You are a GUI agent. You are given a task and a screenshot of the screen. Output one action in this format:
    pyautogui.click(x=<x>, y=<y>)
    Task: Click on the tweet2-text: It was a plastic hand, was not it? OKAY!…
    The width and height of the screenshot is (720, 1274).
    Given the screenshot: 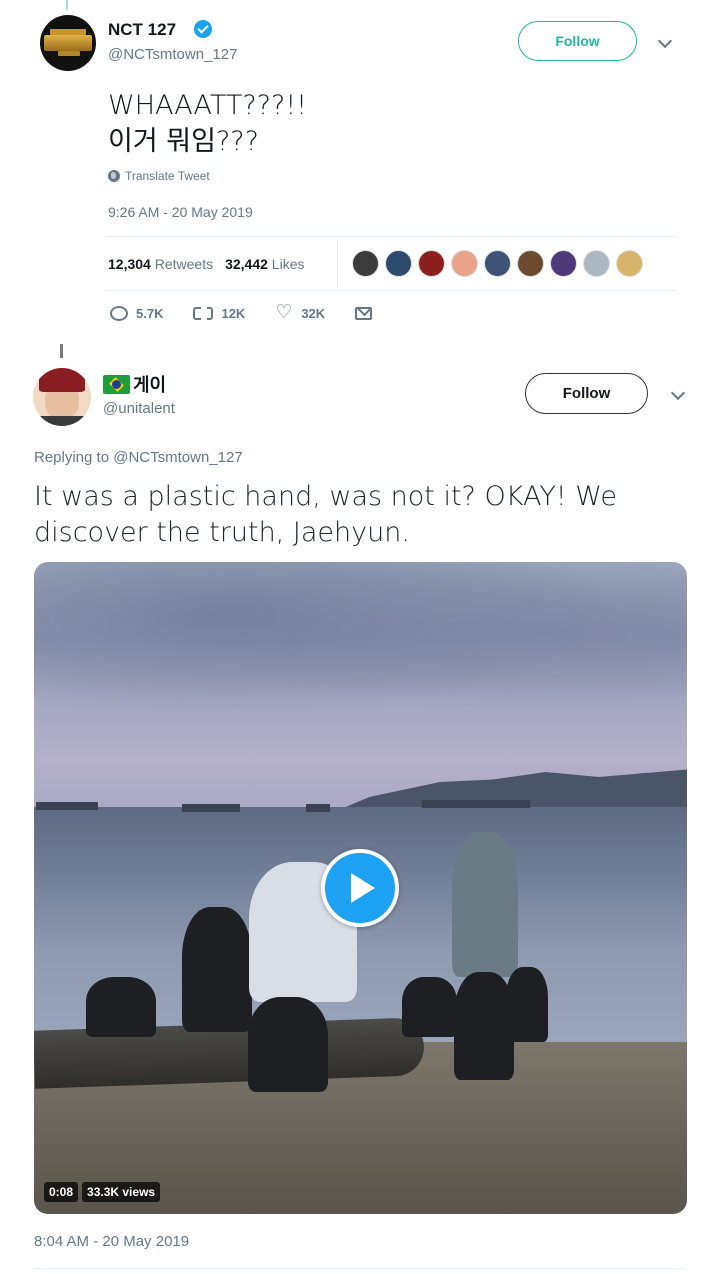 What is the action you would take?
    pyautogui.click(x=325, y=514)
    